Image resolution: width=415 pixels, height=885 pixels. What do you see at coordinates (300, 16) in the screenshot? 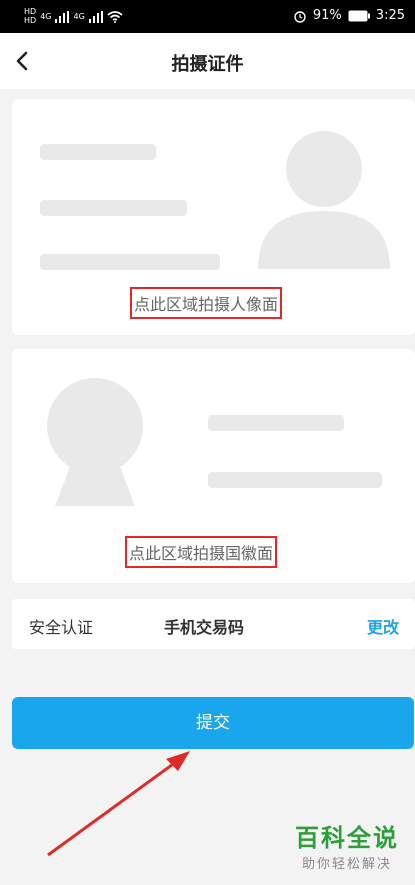
I see `alarm-icon` at bounding box center [300, 16].